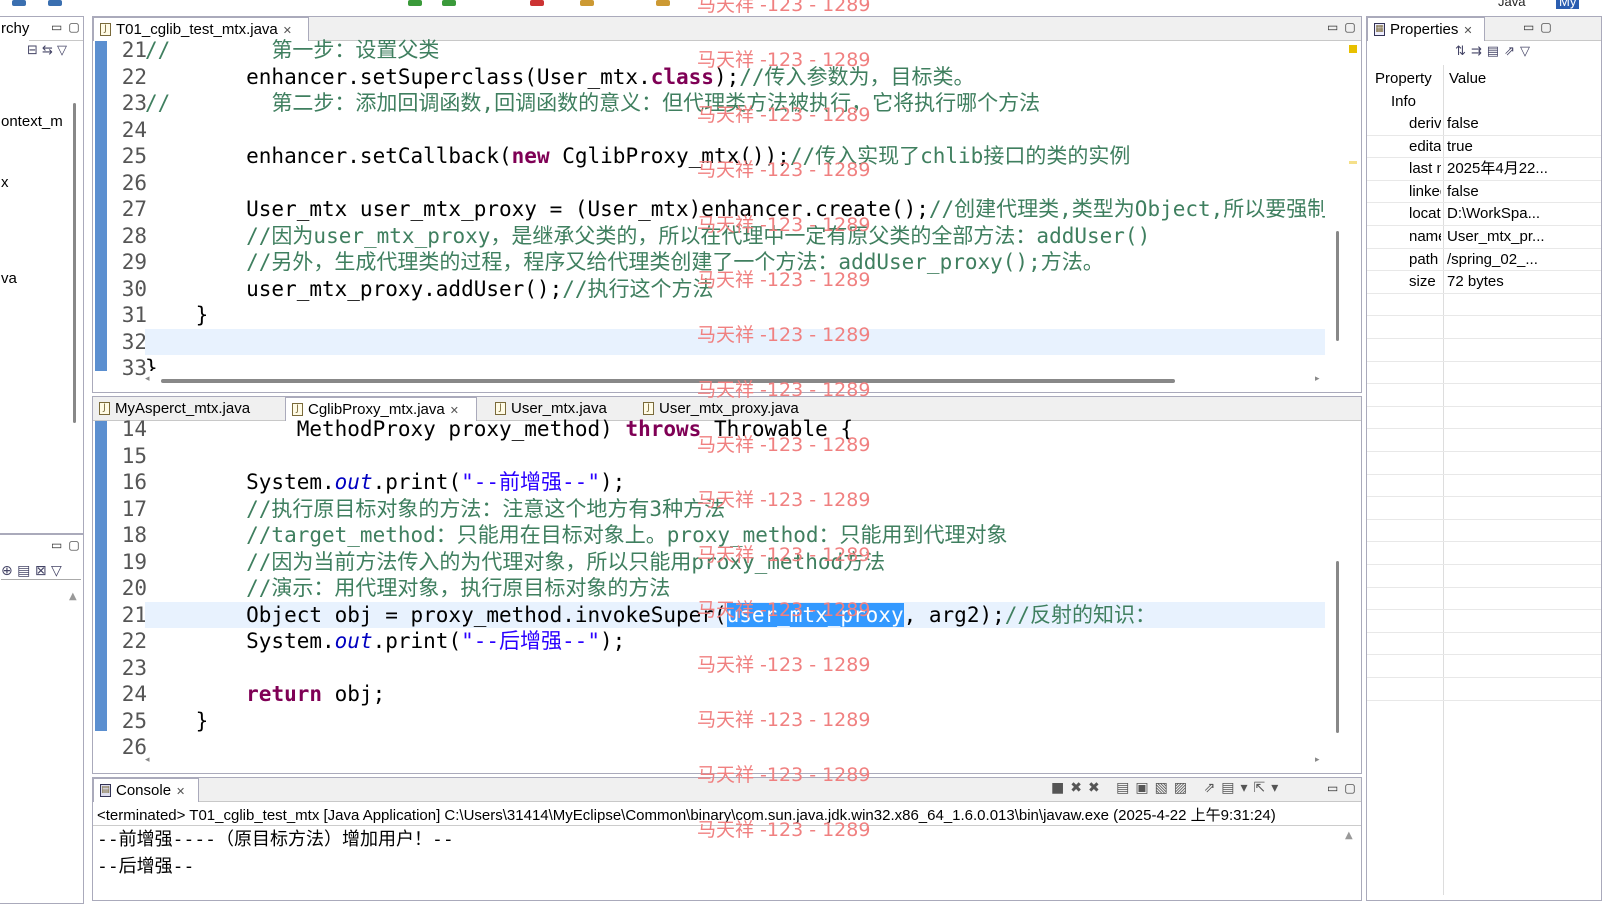 This screenshot has width=1602, height=904. I want to click on debug-icon, so click(449, 3).